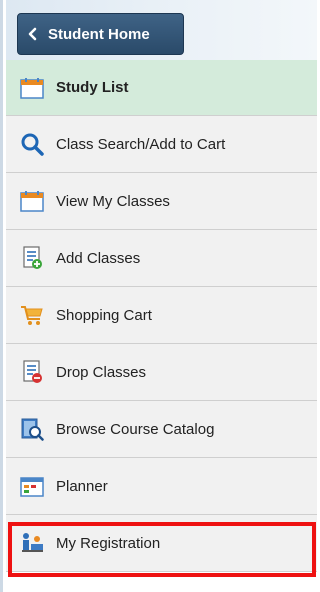  I want to click on student-home-back-button: Student Home, so click(100, 34).